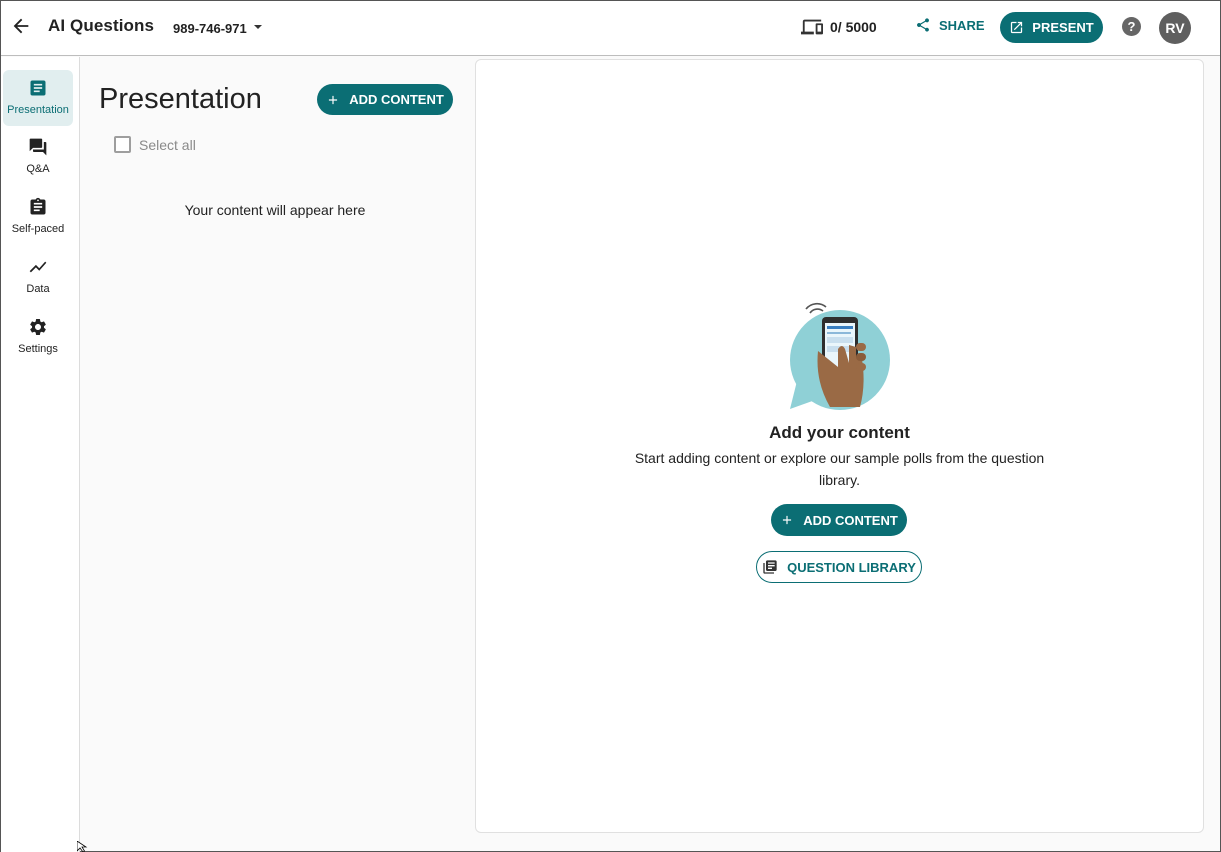  What do you see at coordinates (38, 337) in the screenshot?
I see `sidebar-item-settings: Settings` at bounding box center [38, 337].